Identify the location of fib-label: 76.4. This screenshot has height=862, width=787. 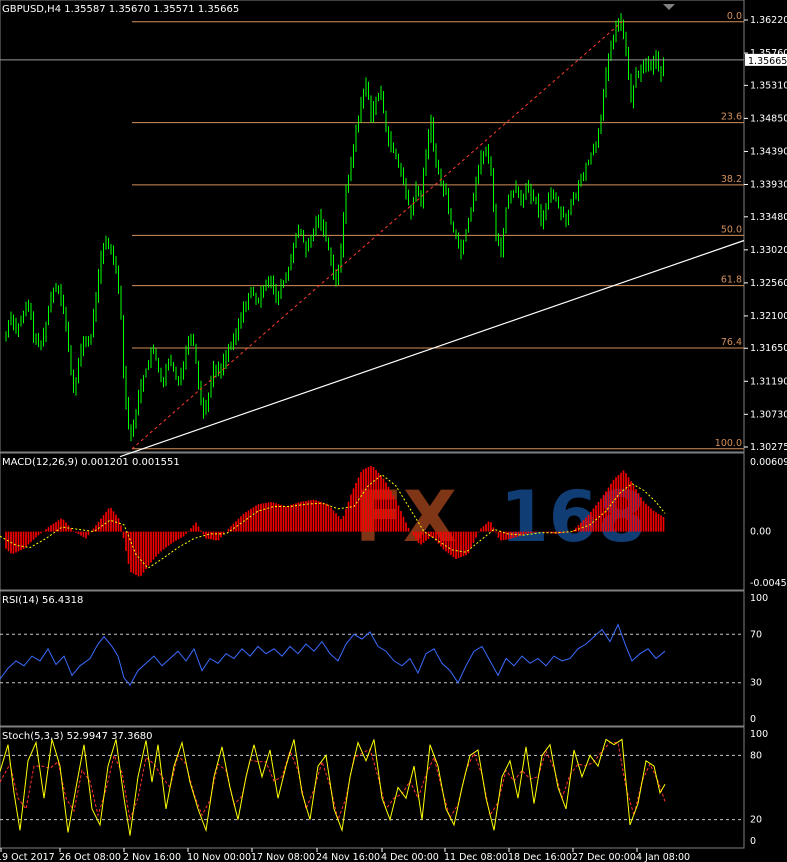
(731, 342).